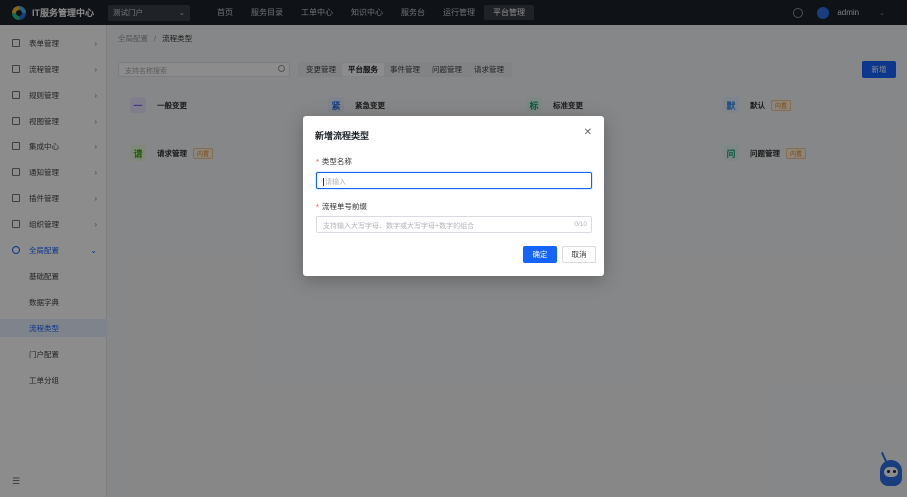  What do you see at coordinates (399, 226) in the screenshot?
I see `number-prefix-placeholder: 支持输入大写字母、数字或大写字母+数字的组合` at bounding box center [399, 226].